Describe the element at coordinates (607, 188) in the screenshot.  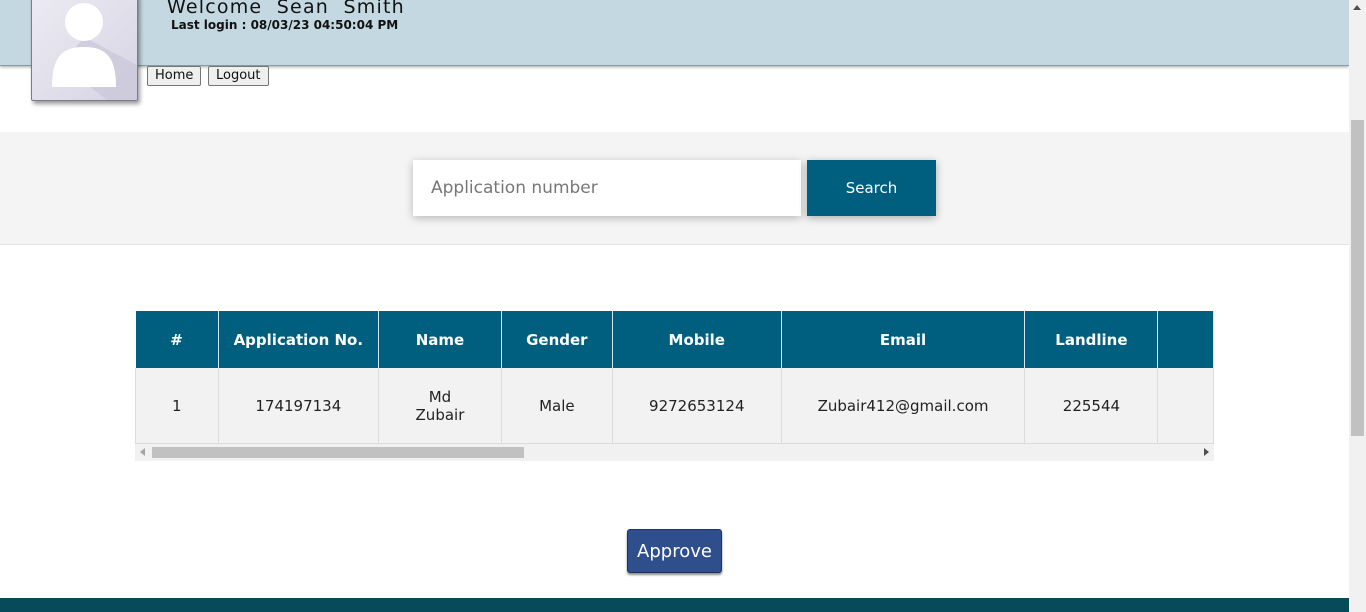
I see `application-number-input` at that location.